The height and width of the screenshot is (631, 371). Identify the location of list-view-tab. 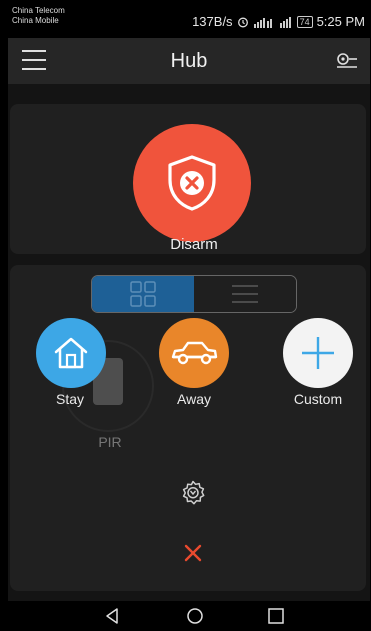
(245, 294).